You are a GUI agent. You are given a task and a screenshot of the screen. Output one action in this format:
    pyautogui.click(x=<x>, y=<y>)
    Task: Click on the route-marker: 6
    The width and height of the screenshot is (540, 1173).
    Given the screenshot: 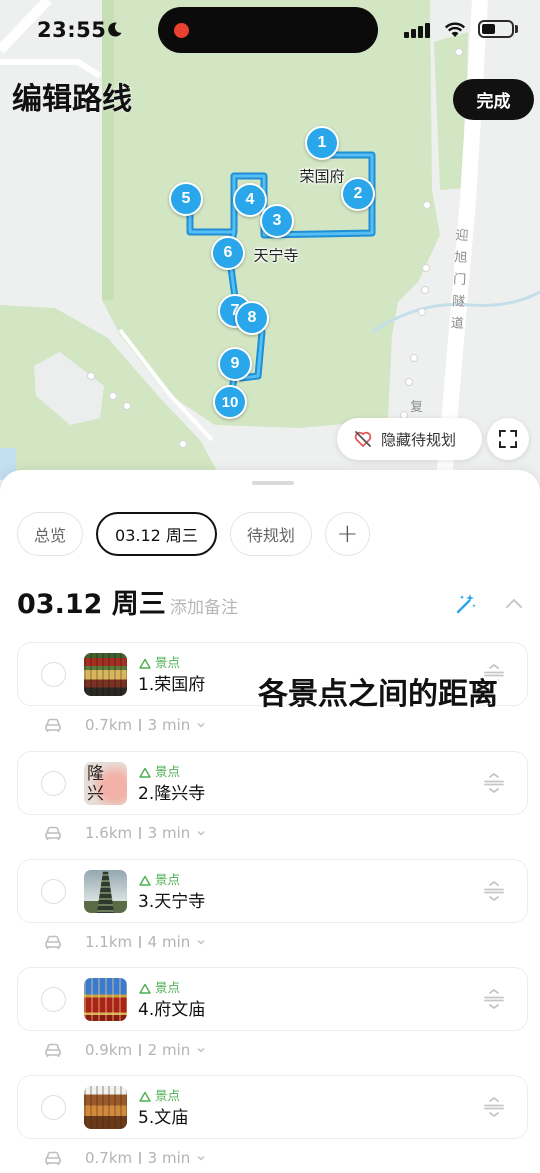 What is the action you would take?
    pyautogui.click(x=228, y=253)
    